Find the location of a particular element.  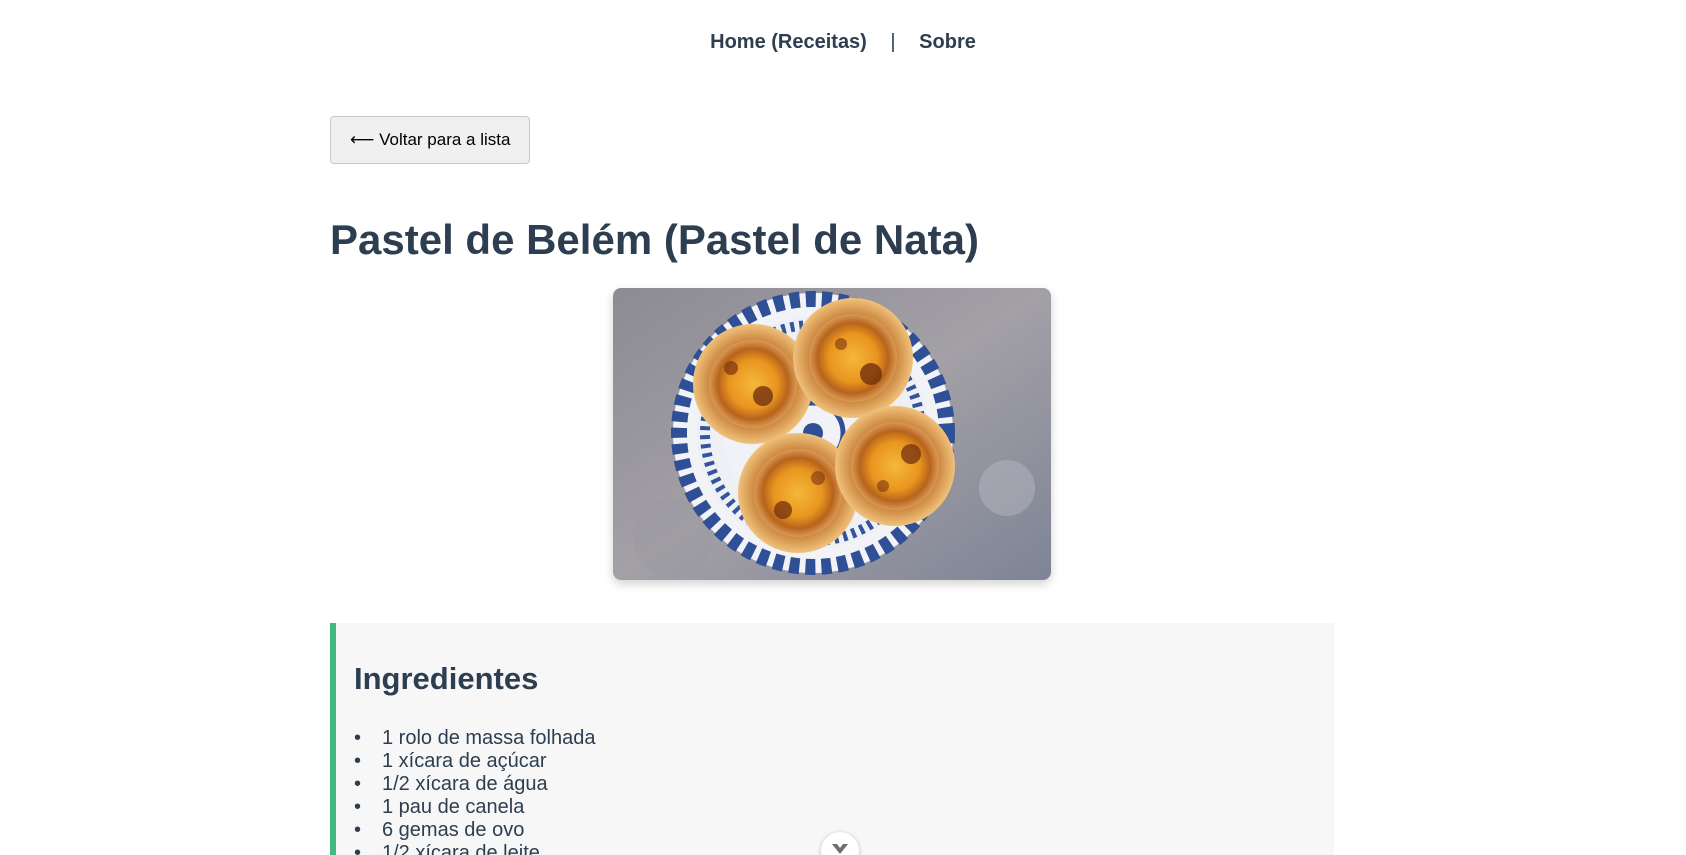

chevron-down-icon is located at coordinates (840, 849).